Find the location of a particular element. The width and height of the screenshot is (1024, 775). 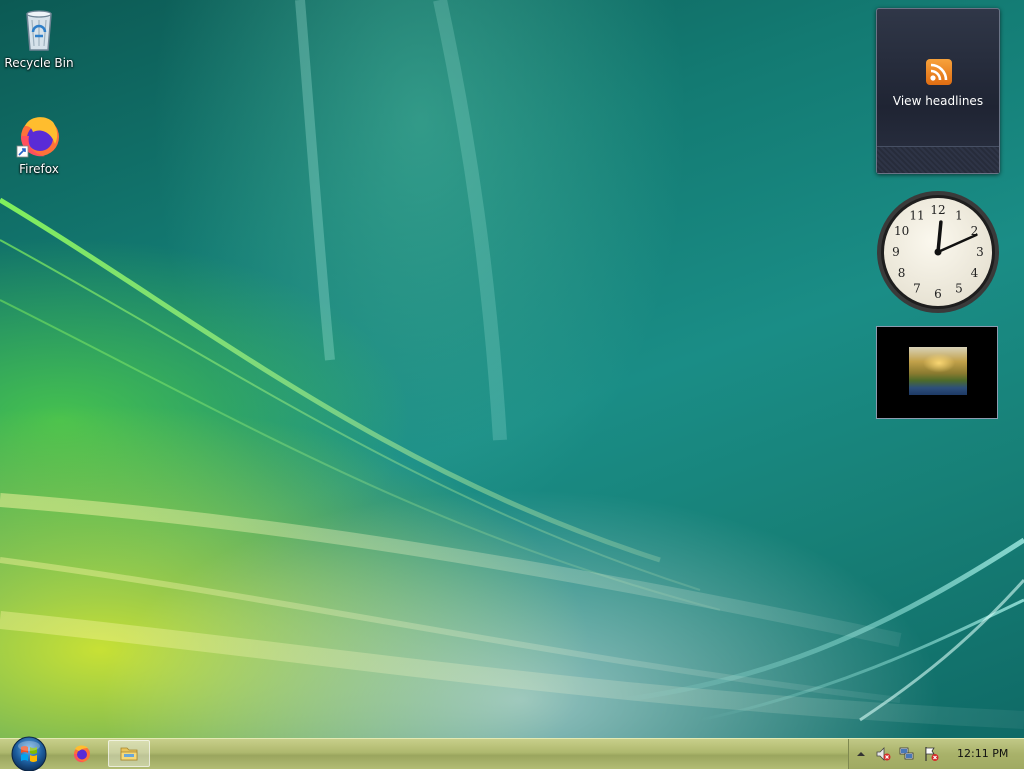

folder-icon is located at coordinates (129, 754).